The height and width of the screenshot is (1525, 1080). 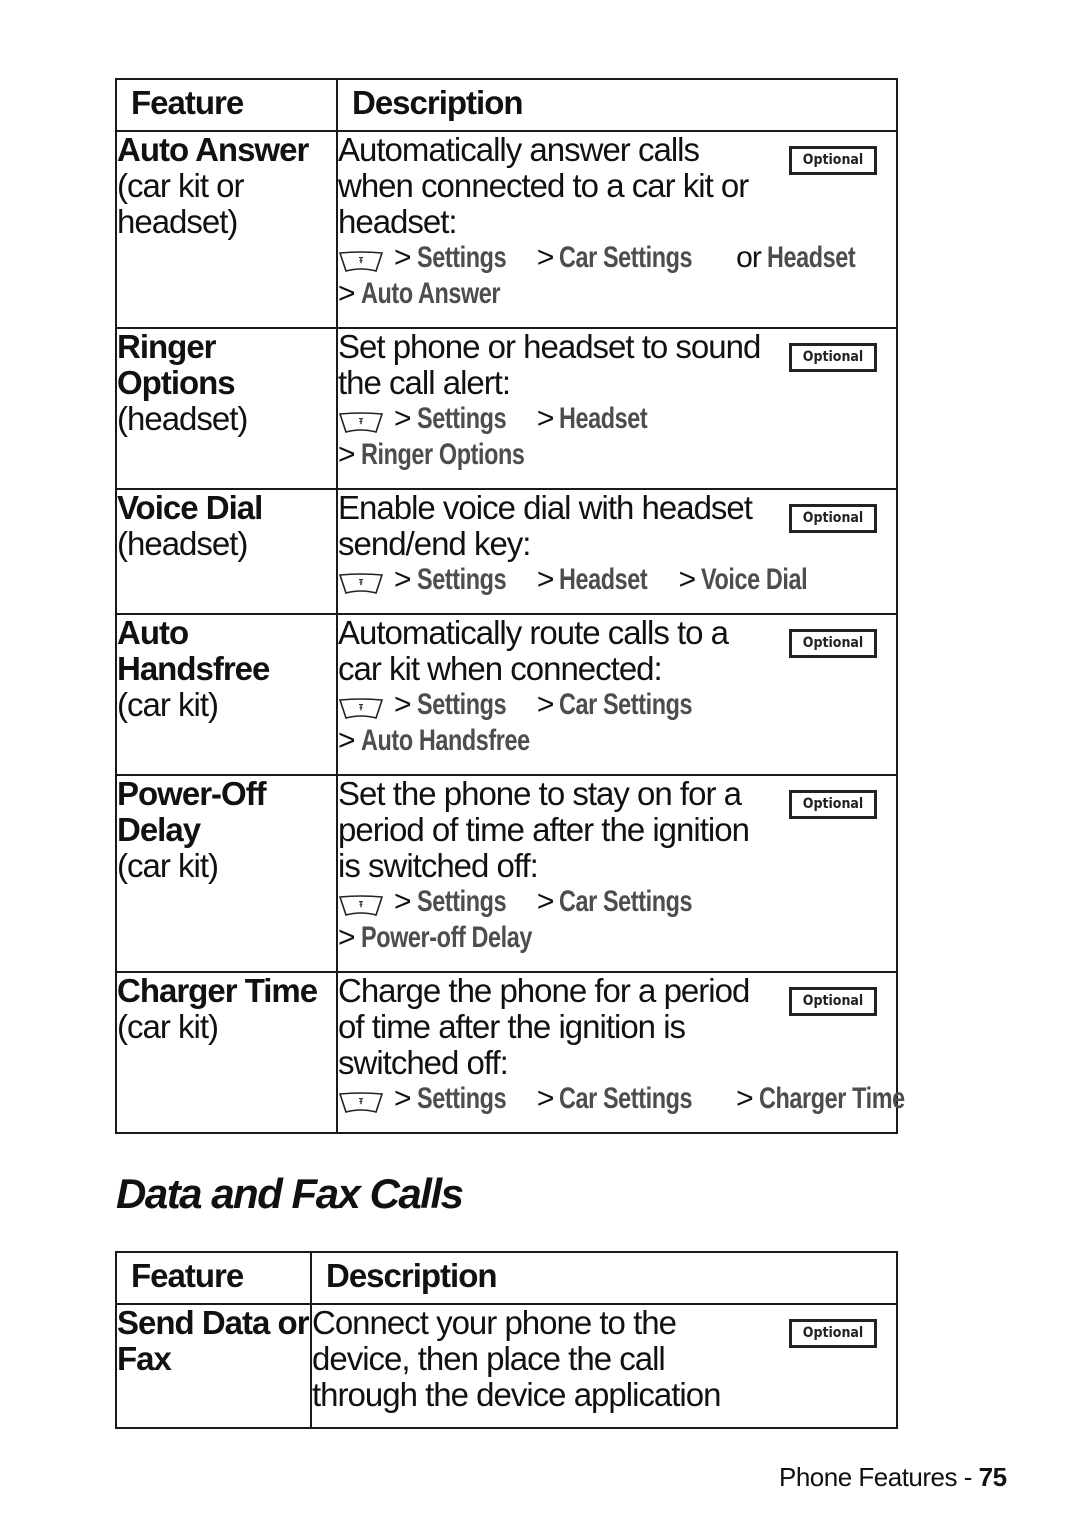 I want to click on menu-item: Charger Time, so click(x=831, y=1098).